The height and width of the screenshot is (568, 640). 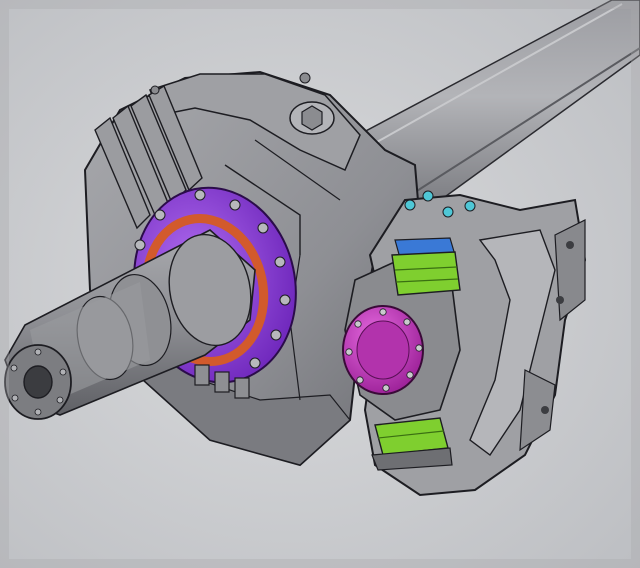 What do you see at coordinates (412, 444) in the screenshot?
I see `lower-bushing` at bounding box center [412, 444].